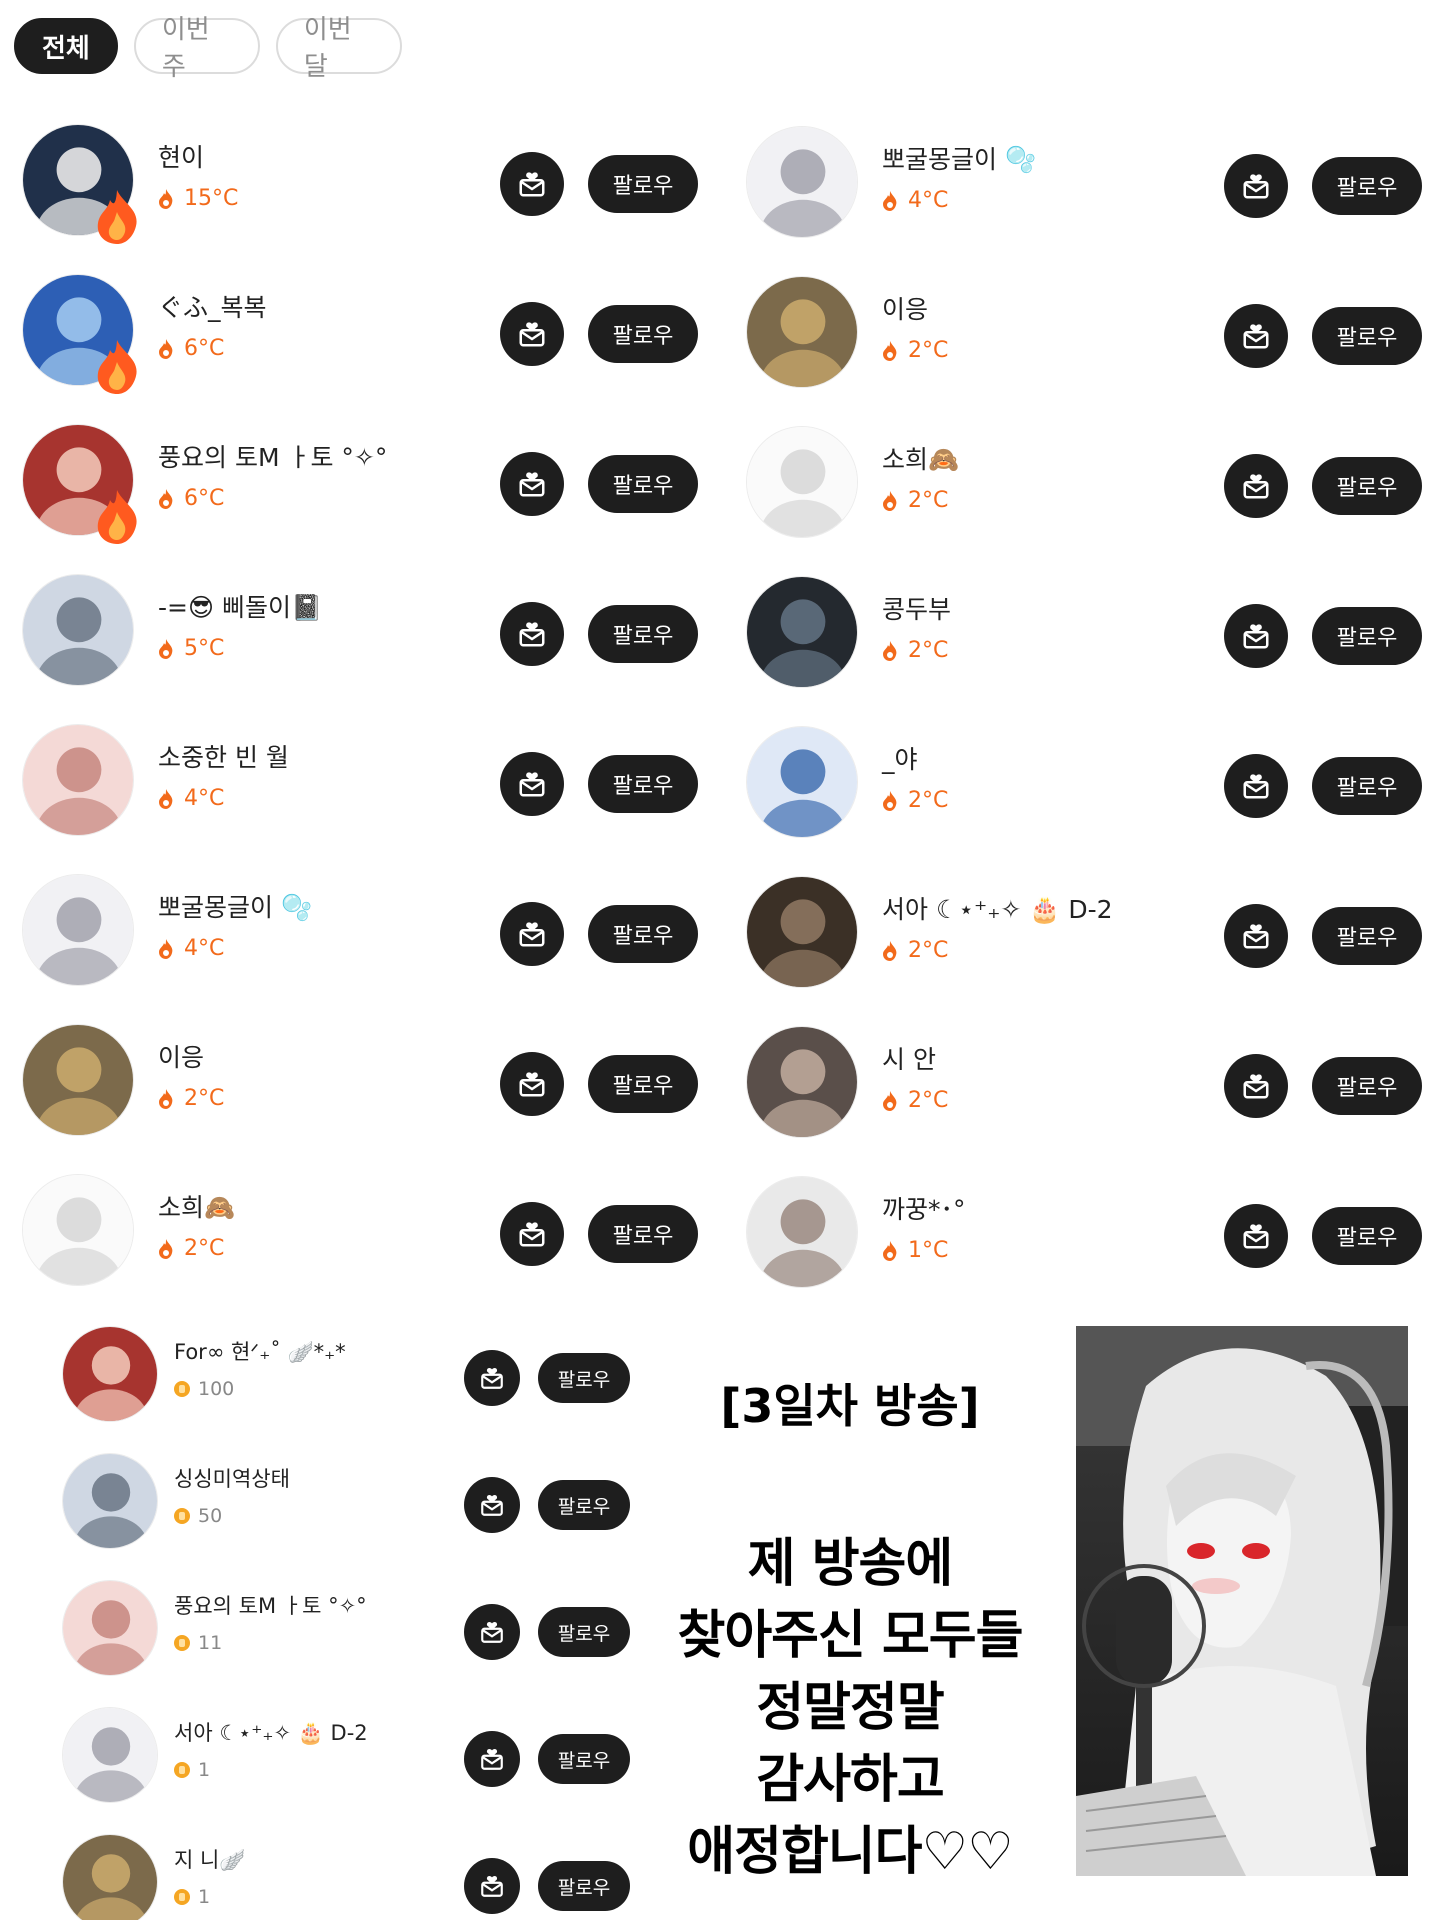 This screenshot has width=1440, height=1920. I want to click on user-name: 시 안, so click(909, 1058).